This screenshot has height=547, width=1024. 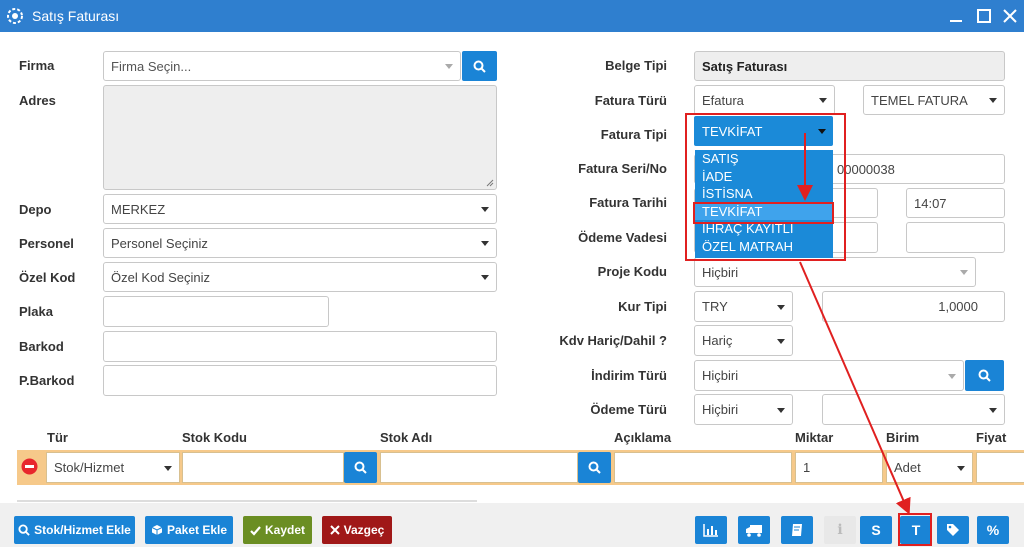 I want to click on cube-icon, so click(x=157, y=530).